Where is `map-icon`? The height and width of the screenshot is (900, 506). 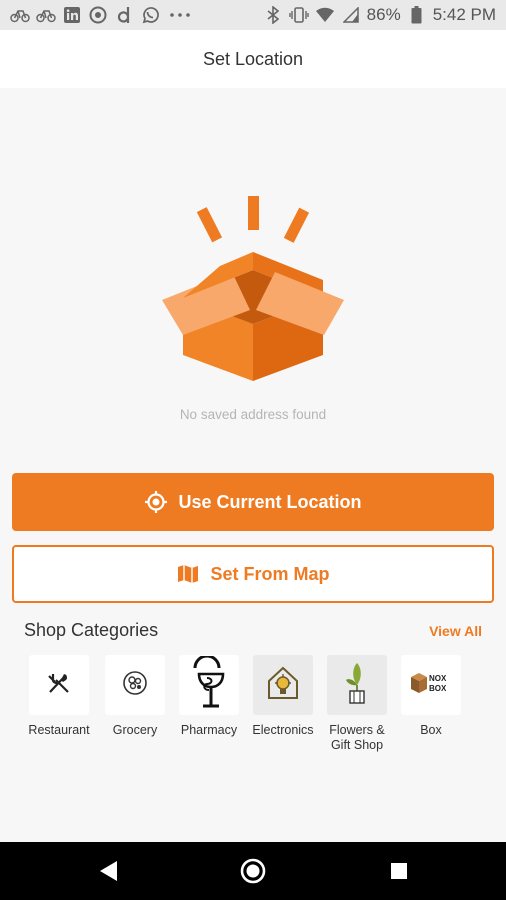
map-icon is located at coordinates (188, 574).